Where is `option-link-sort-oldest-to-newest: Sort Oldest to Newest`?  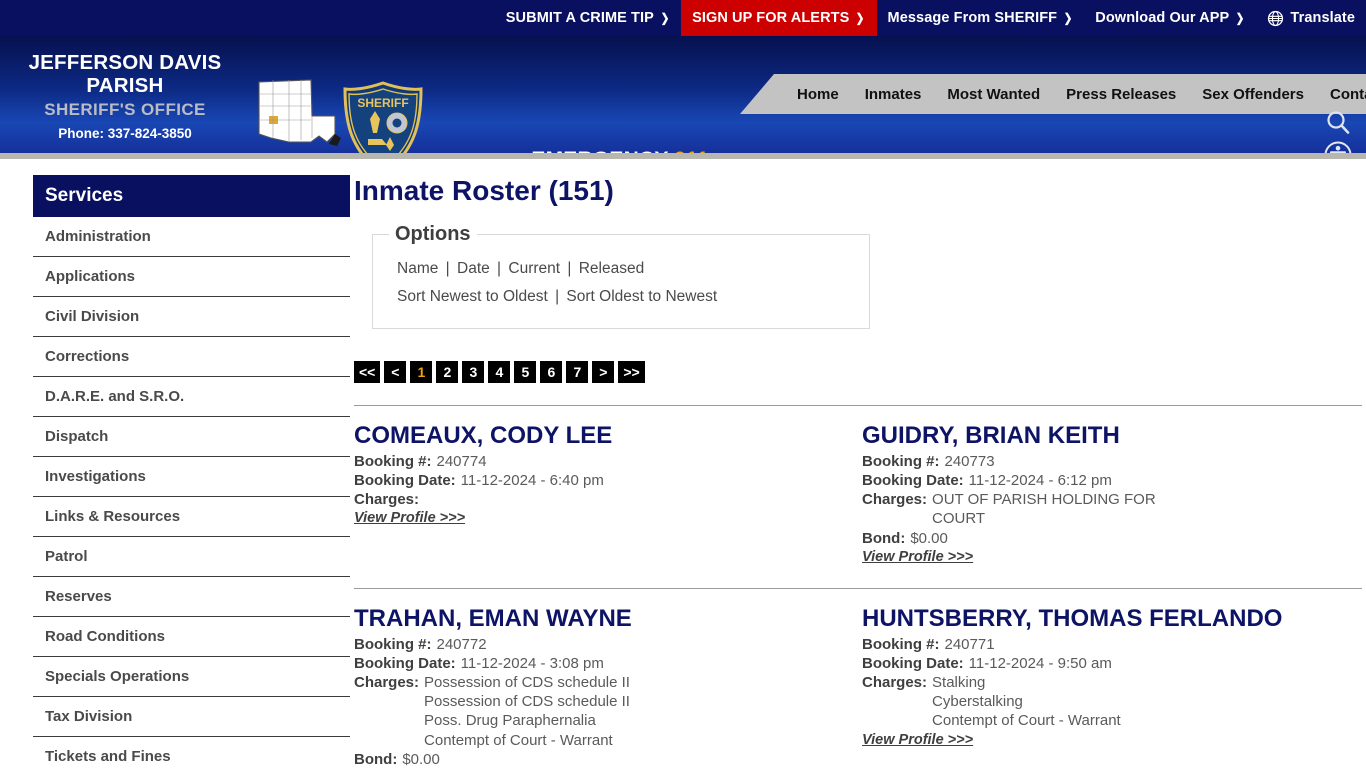
option-link-sort-oldest-to-newest: Sort Oldest to Newest is located at coordinates (641, 296).